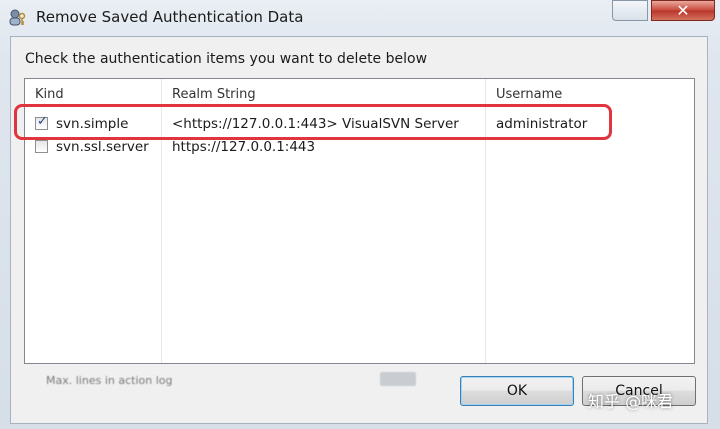 The image size is (720, 429). Describe the element at coordinates (313, 122) in the screenshot. I see `annotation-highlight-box` at that location.